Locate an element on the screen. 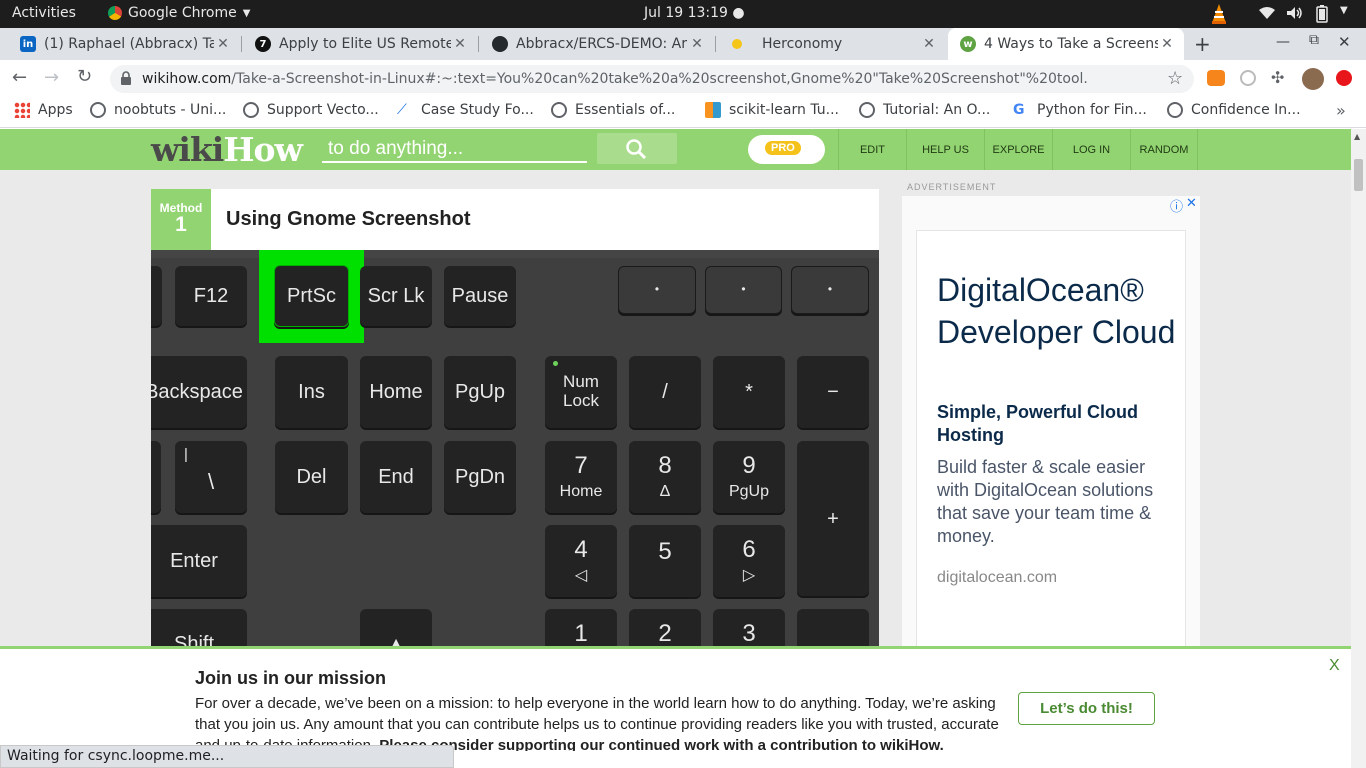 Image resolution: width=1366 pixels, height=768 pixels. linkedin-icon: in is located at coordinates (28, 44).